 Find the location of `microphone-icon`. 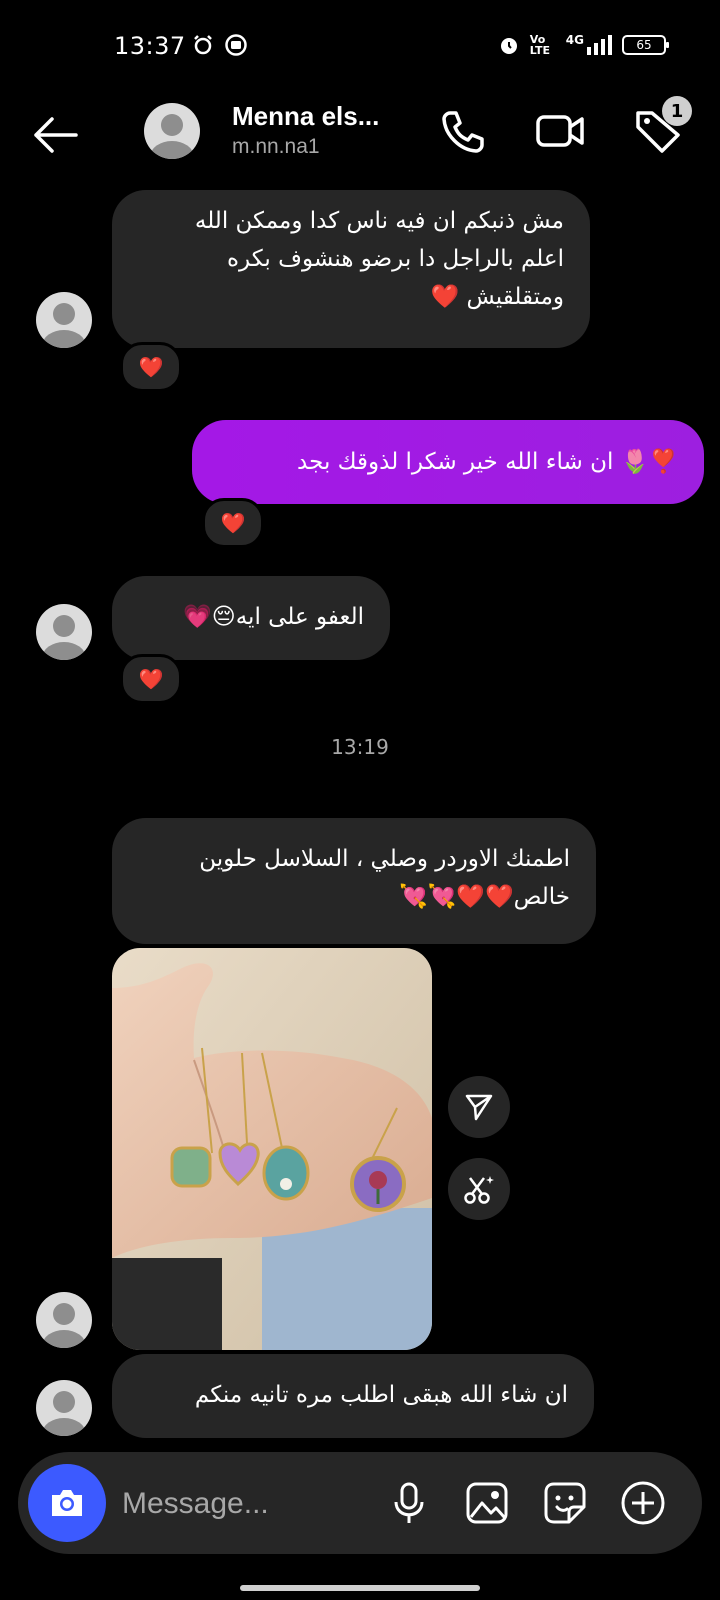

microphone-icon is located at coordinates (409, 1502).